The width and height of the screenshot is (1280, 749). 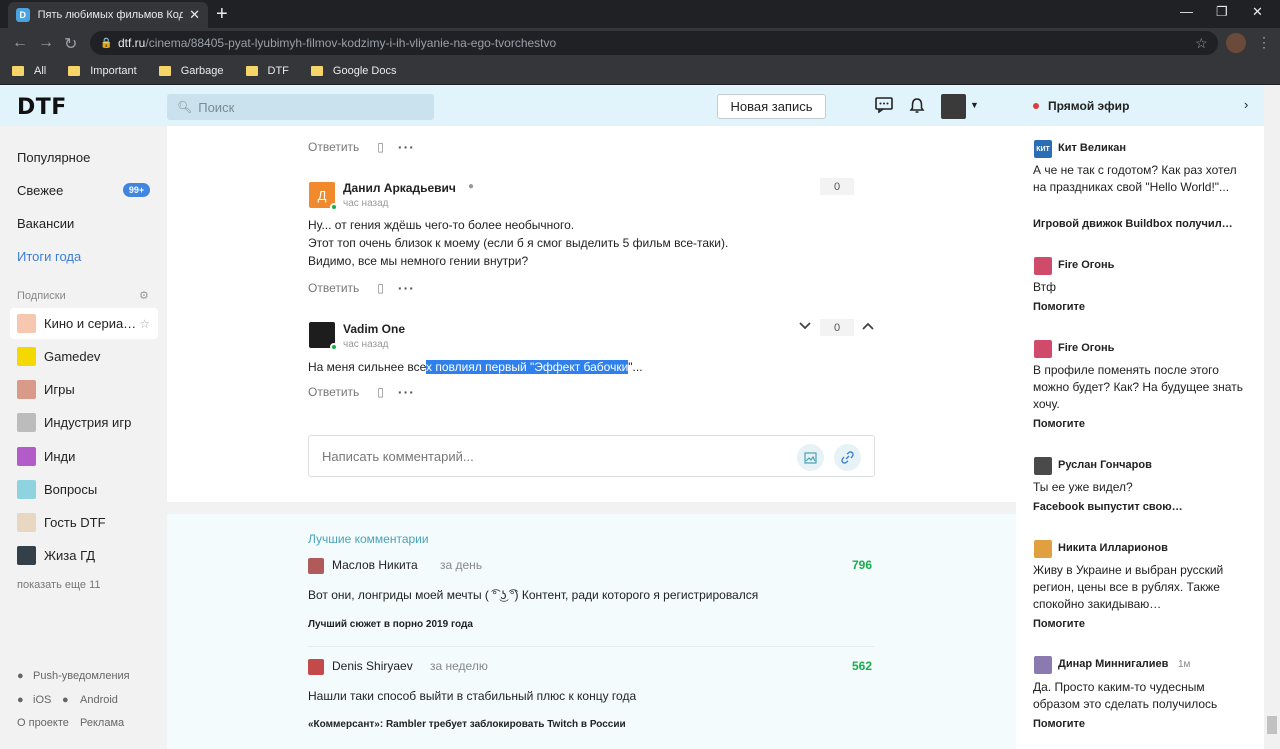 I want to click on gear-icon: ⚙, so click(x=144, y=295).